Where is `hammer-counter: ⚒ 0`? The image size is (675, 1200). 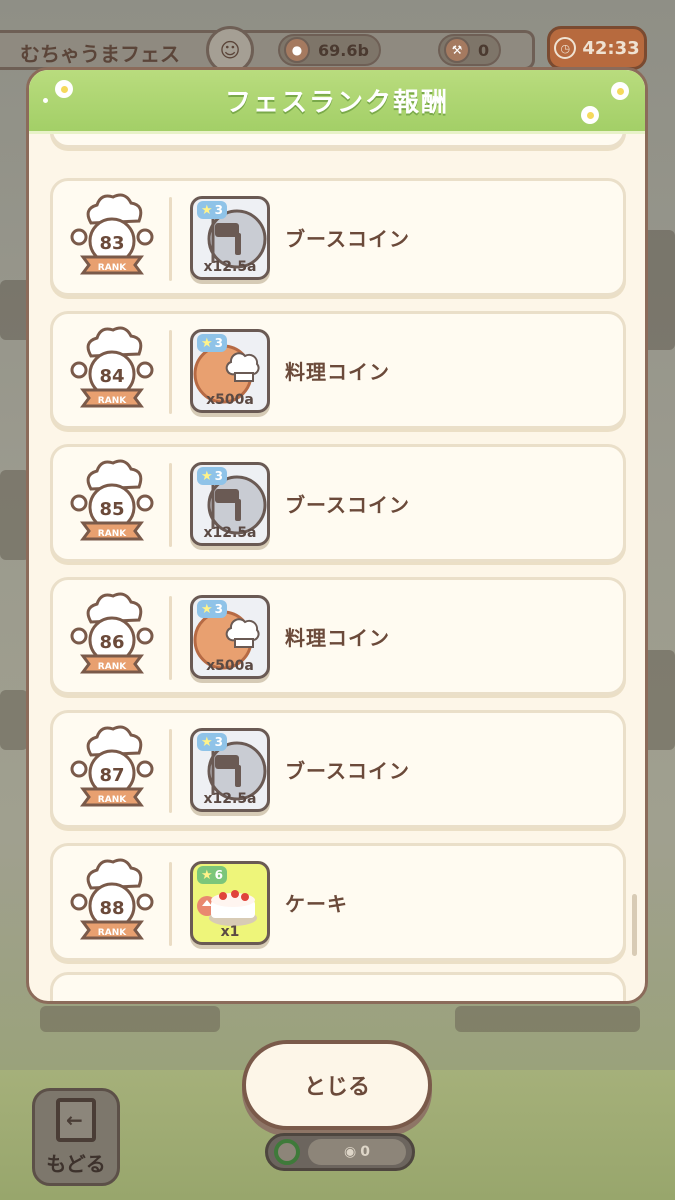 hammer-counter: ⚒ 0 is located at coordinates (470, 50).